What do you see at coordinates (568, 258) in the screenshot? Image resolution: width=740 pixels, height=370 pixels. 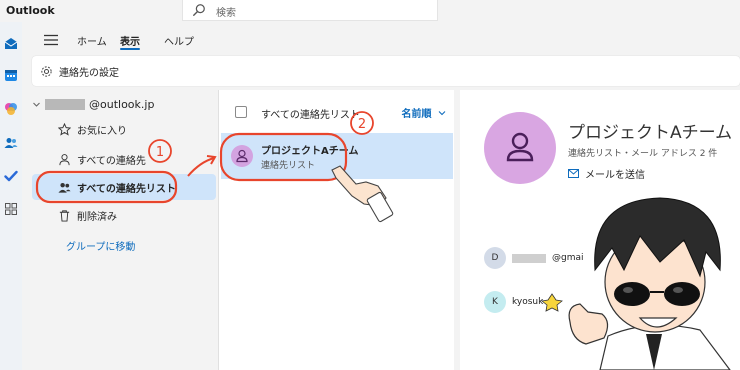 I see `member-email: @gmai` at bounding box center [568, 258].